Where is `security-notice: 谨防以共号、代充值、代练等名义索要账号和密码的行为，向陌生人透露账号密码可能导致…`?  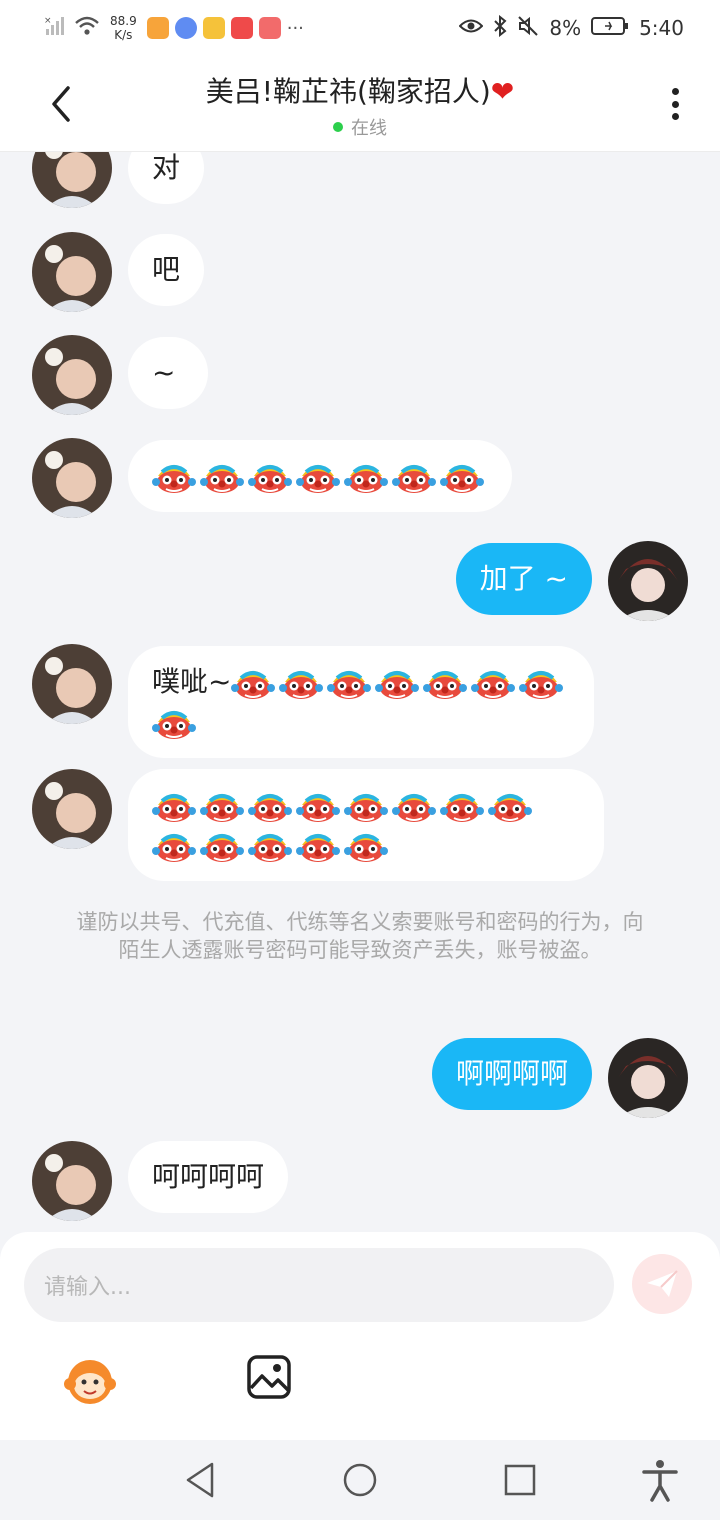
security-notice: 谨防以共号、代充值、代练等名义索要账号和密码的行为，向陌生人透露账号密码可能导致… is located at coordinates (360, 936).